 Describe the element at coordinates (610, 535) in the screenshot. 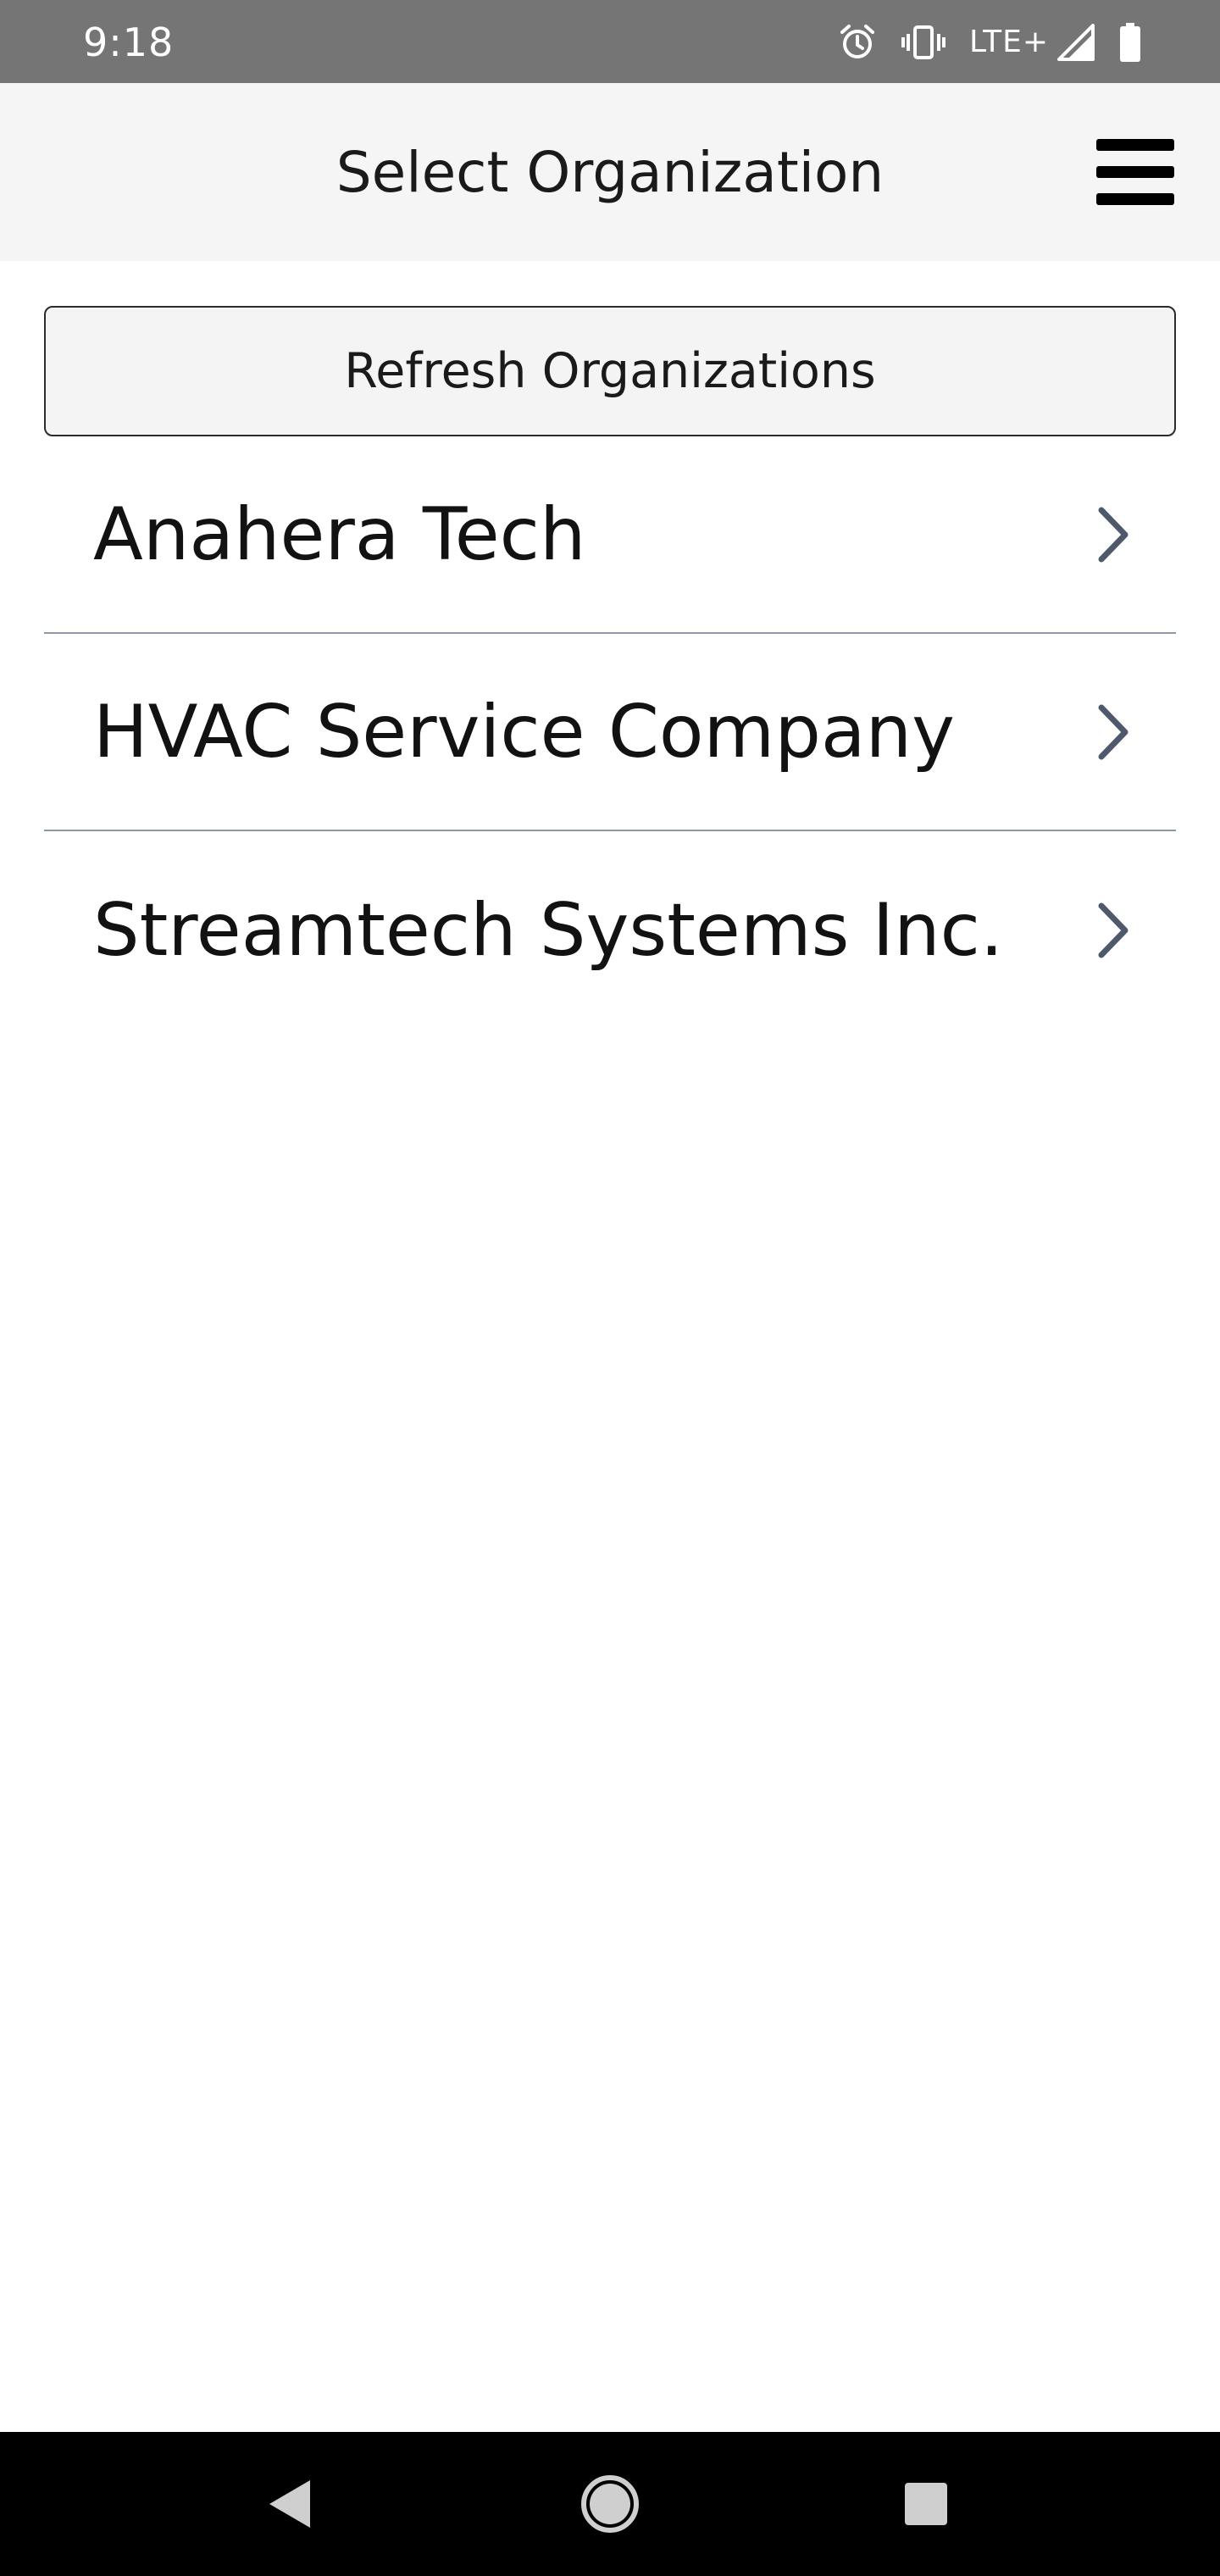

I see `list-item-organization: Anahera Tech` at that location.